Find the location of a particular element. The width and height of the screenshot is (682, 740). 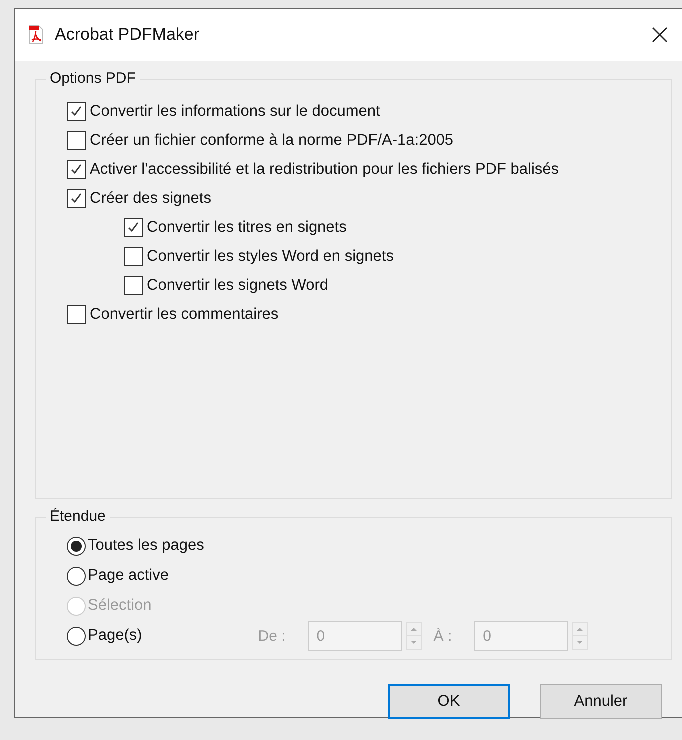

field-label: De : is located at coordinates (272, 636).